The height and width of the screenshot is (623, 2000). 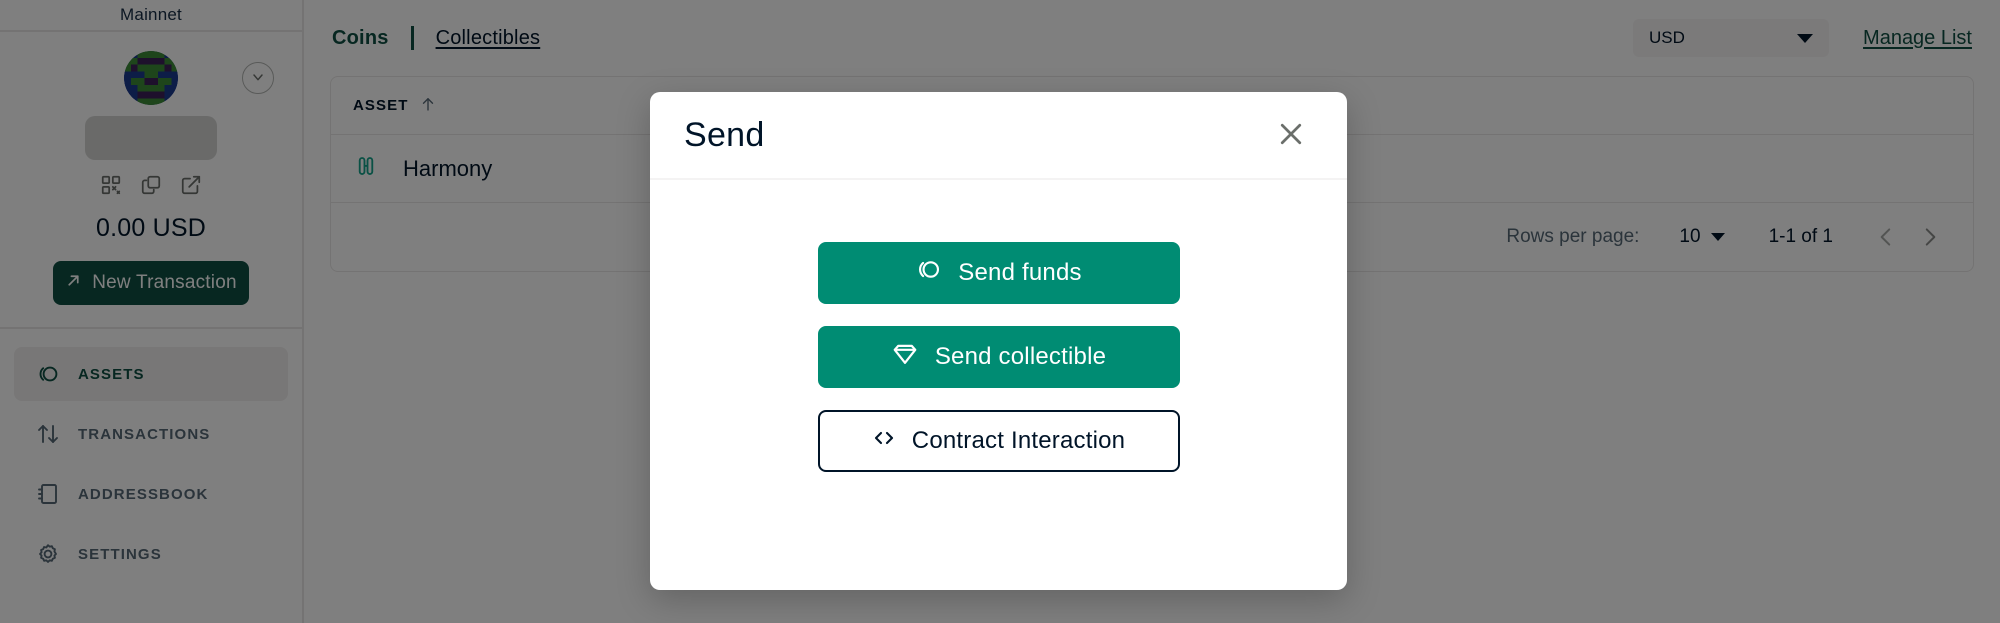 I want to click on close-icon, so click(x=1291, y=135).